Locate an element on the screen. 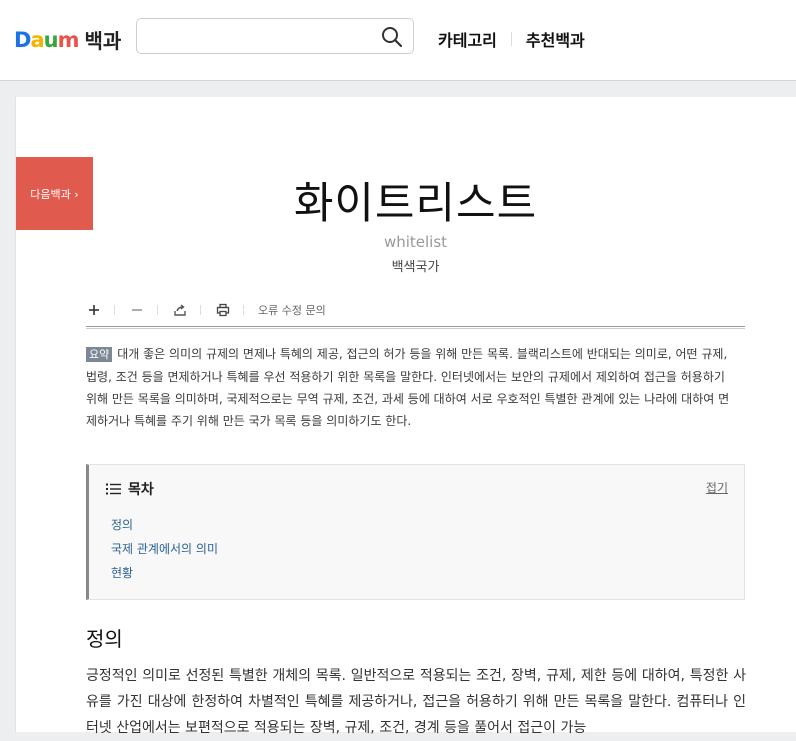 This screenshot has height=741, width=796. title-divider is located at coordinates (415, 327).